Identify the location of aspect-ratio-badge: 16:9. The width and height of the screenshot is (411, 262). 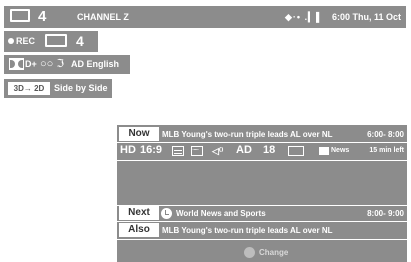
(151, 150).